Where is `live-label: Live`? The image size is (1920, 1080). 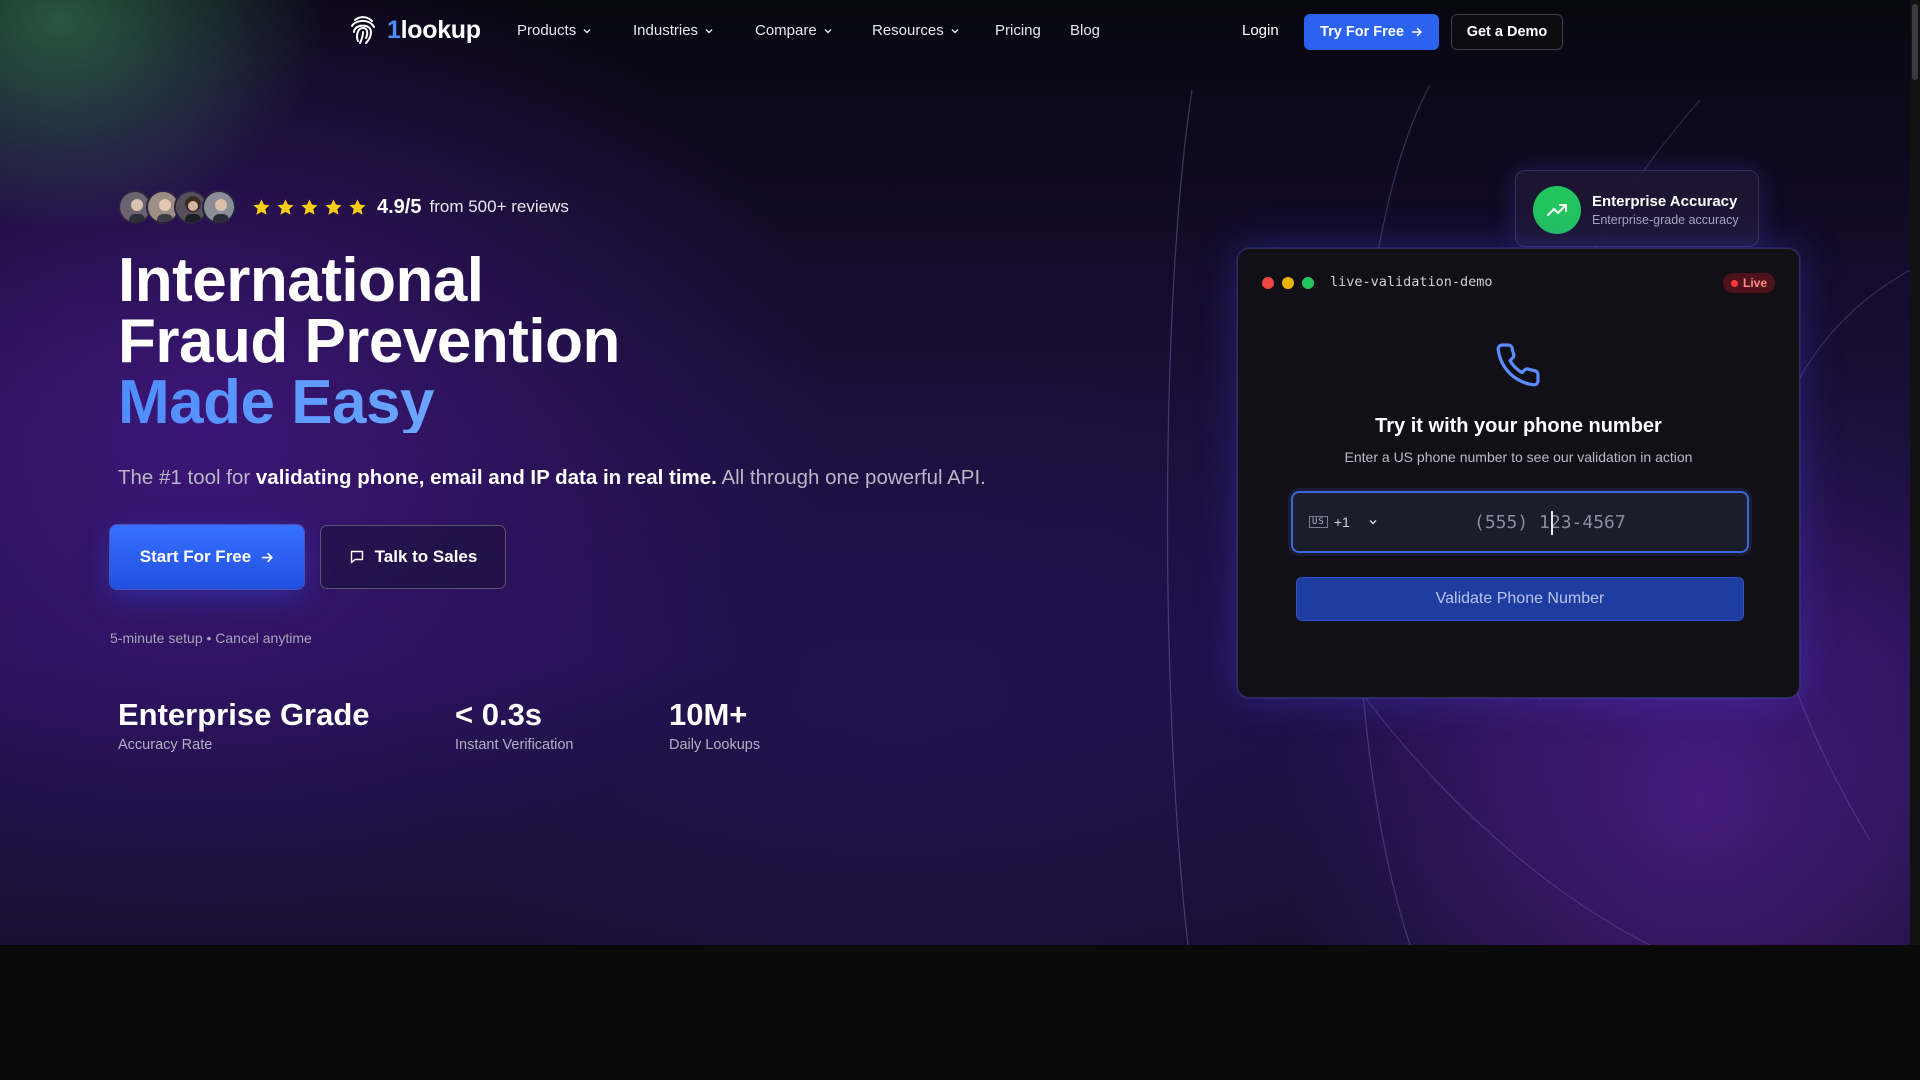
live-label: Live is located at coordinates (1754, 283).